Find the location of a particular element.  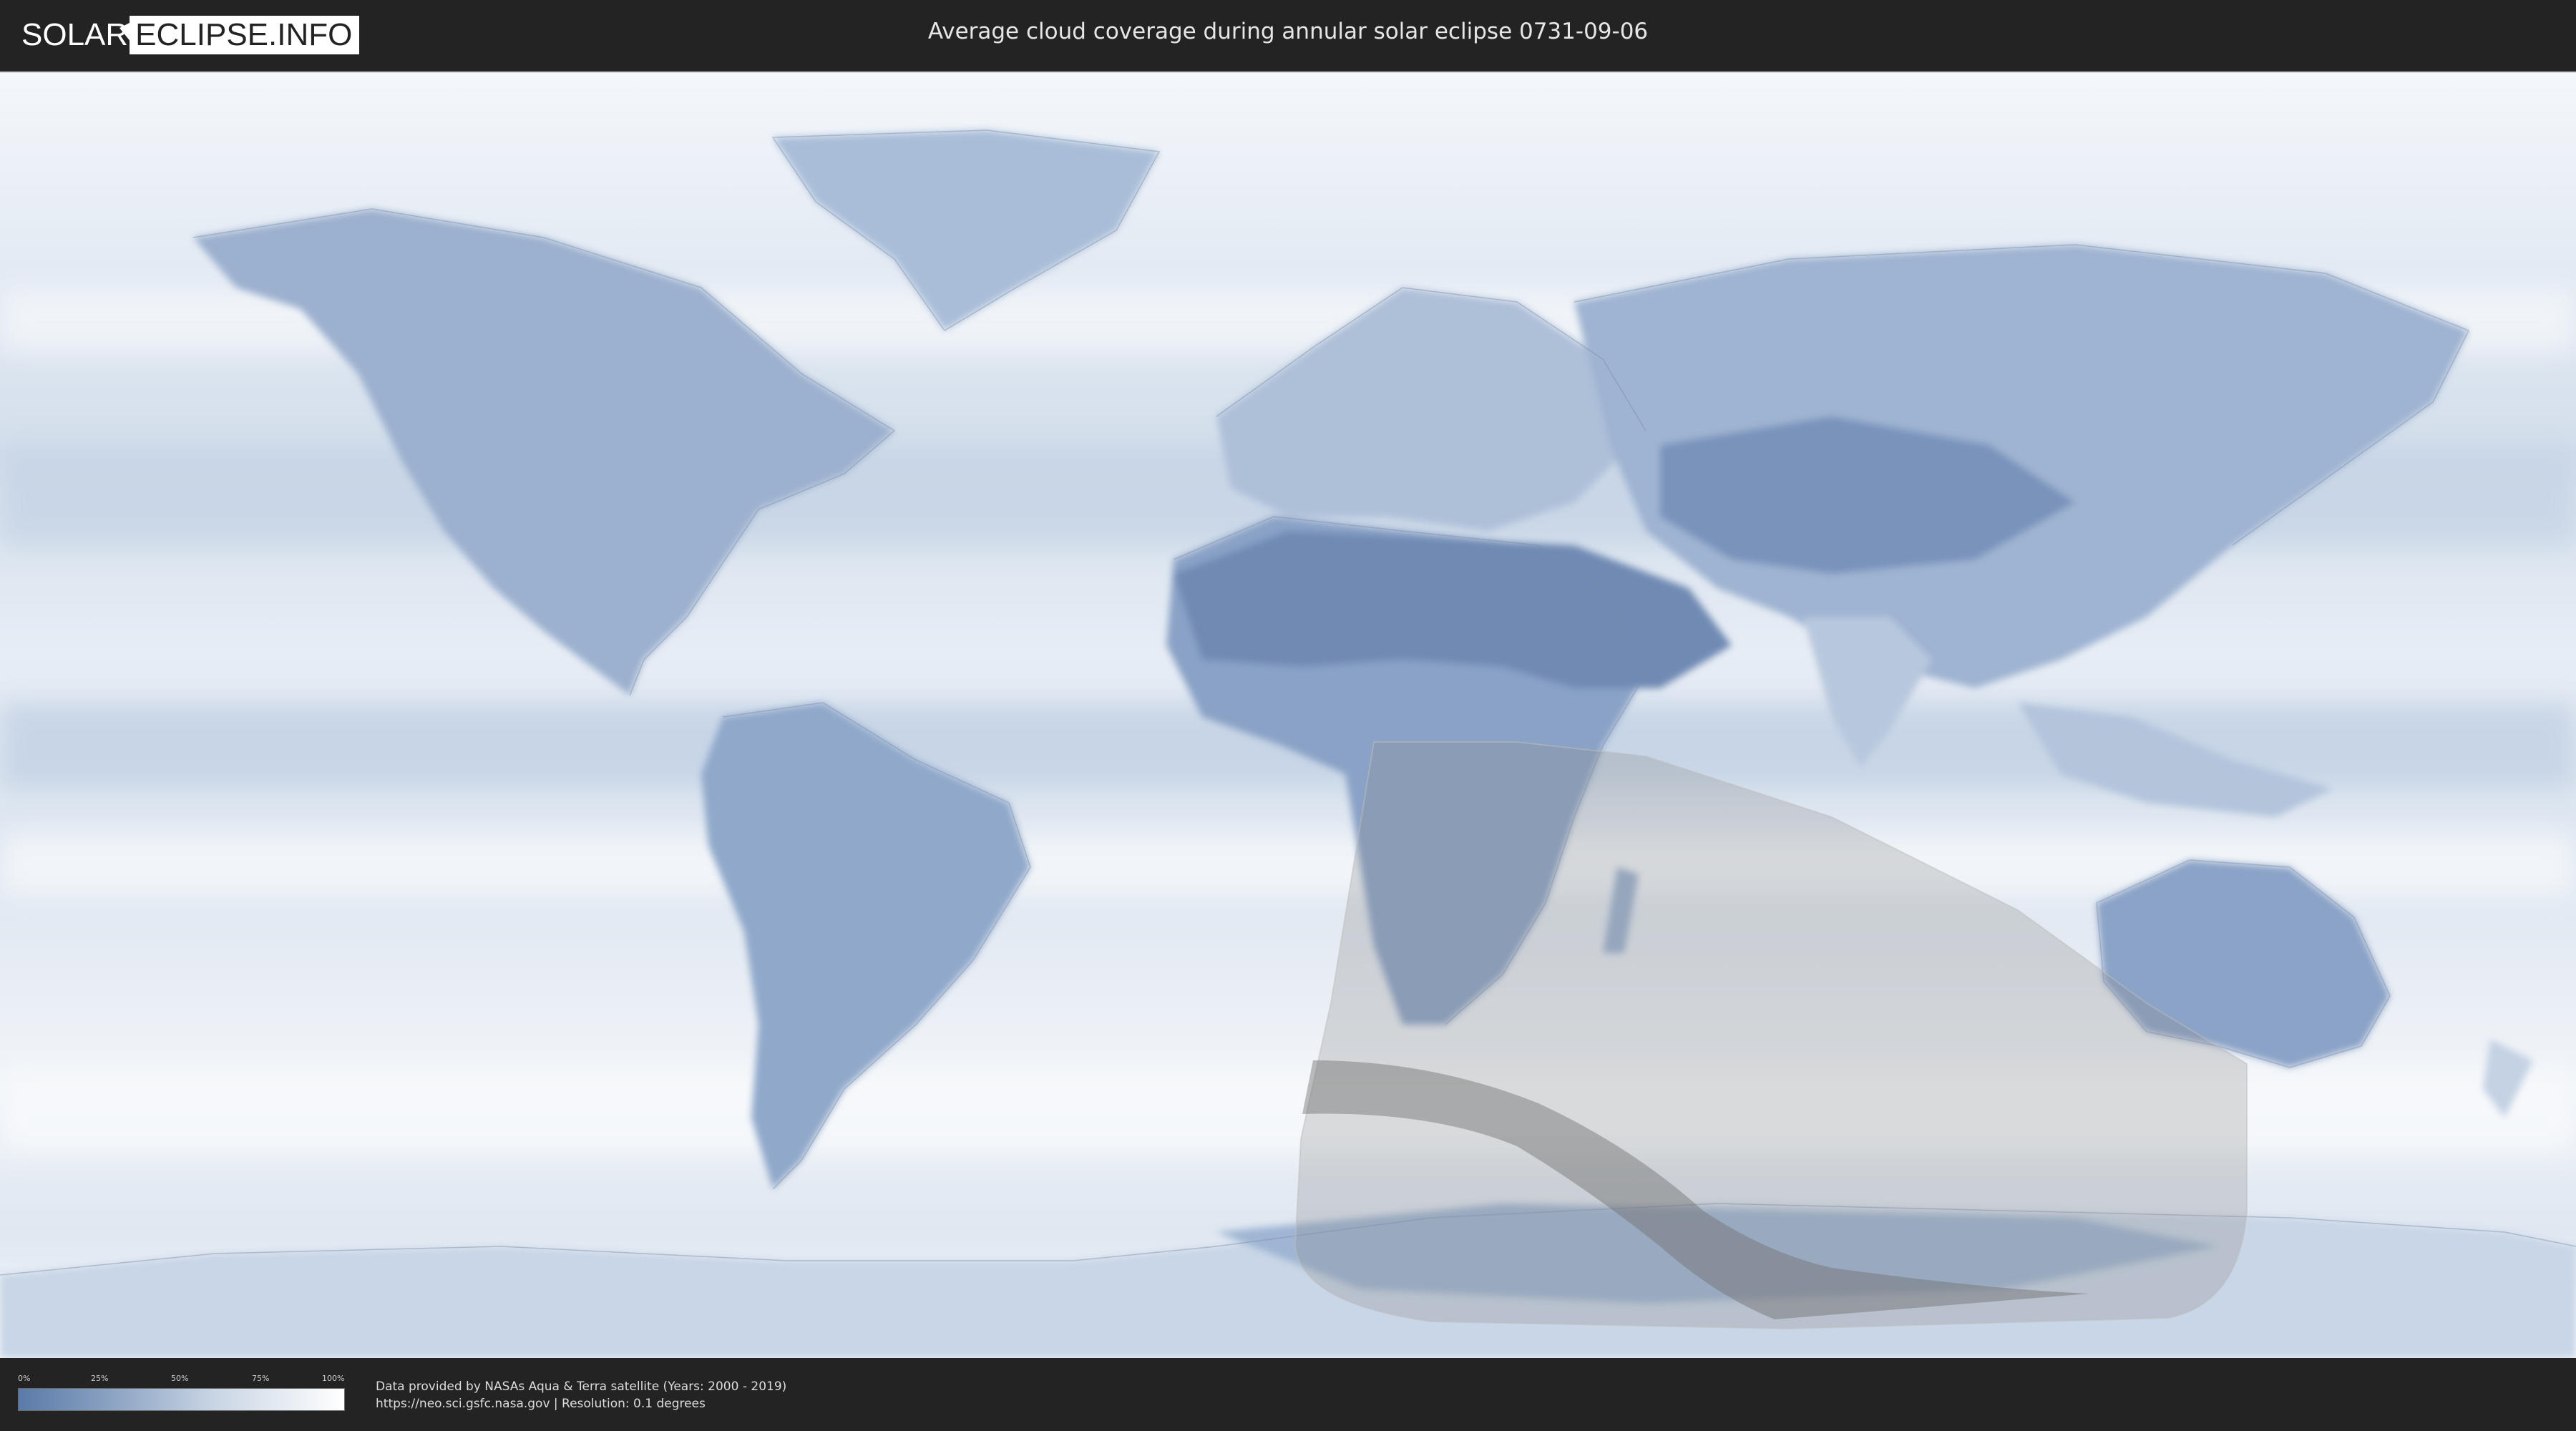

legend-tick: 50% is located at coordinates (180, 1378).